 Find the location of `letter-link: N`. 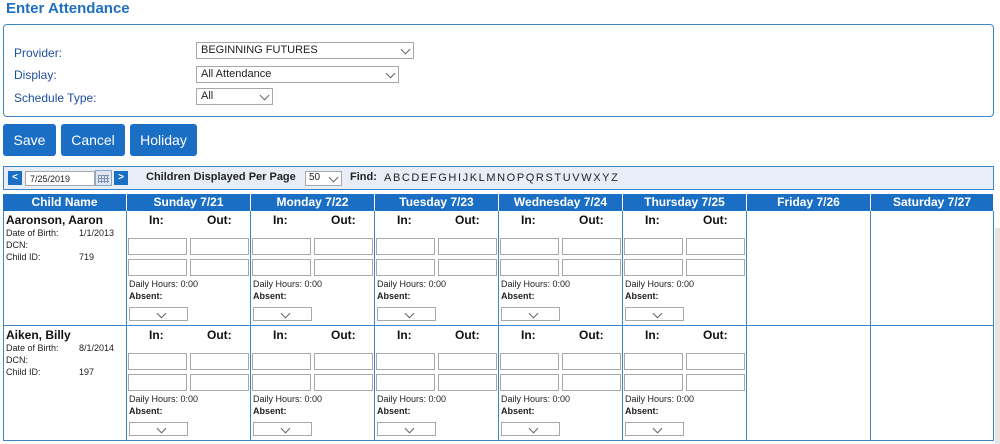

letter-link: N is located at coordinates (501, 178).